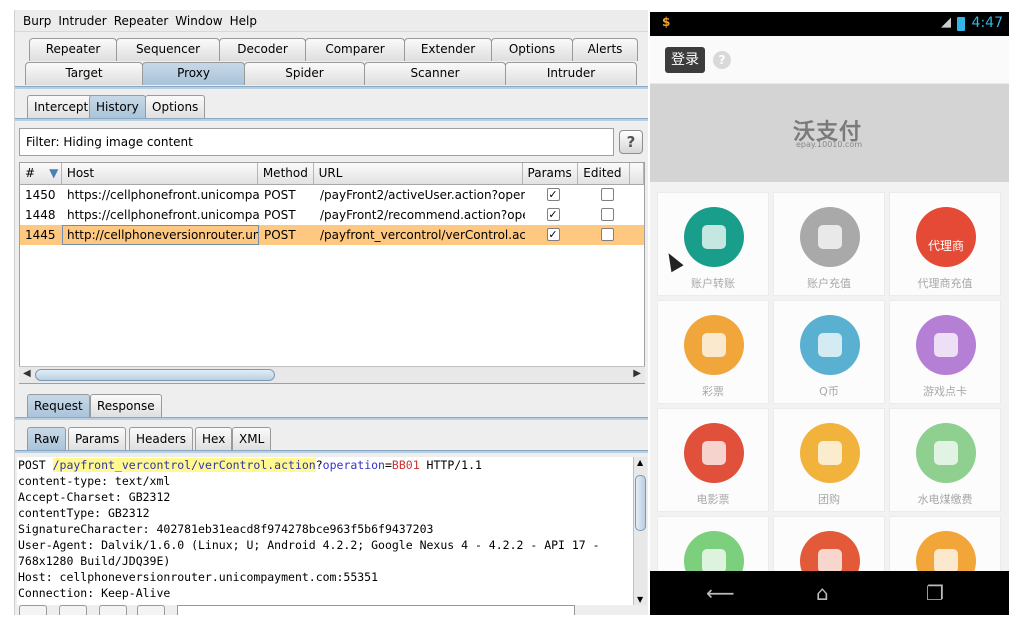  Describe the element at coordinates (714, 237) in the screenshot. I see `transfer-icon` at that location.